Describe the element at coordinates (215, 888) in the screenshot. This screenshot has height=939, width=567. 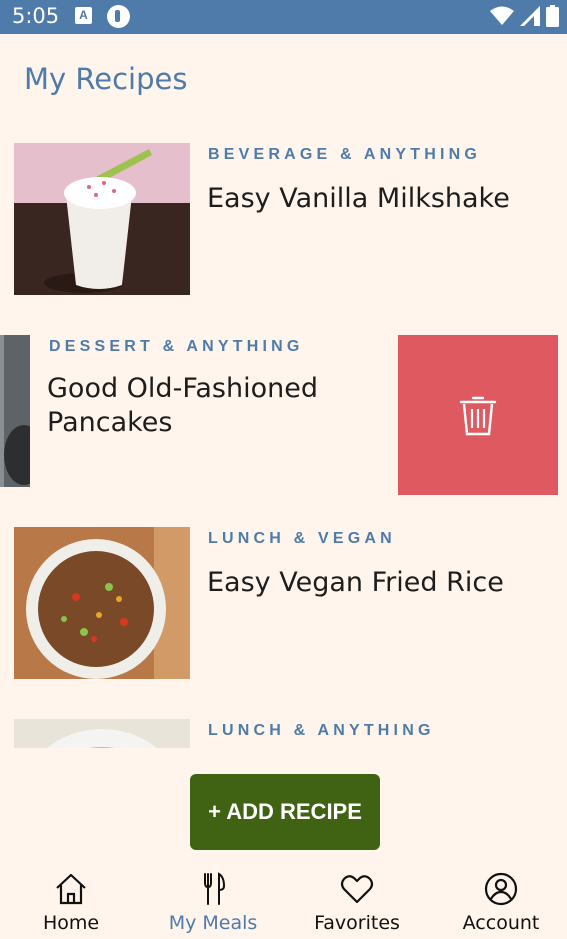
I see `fork-knife-icon` at that location.